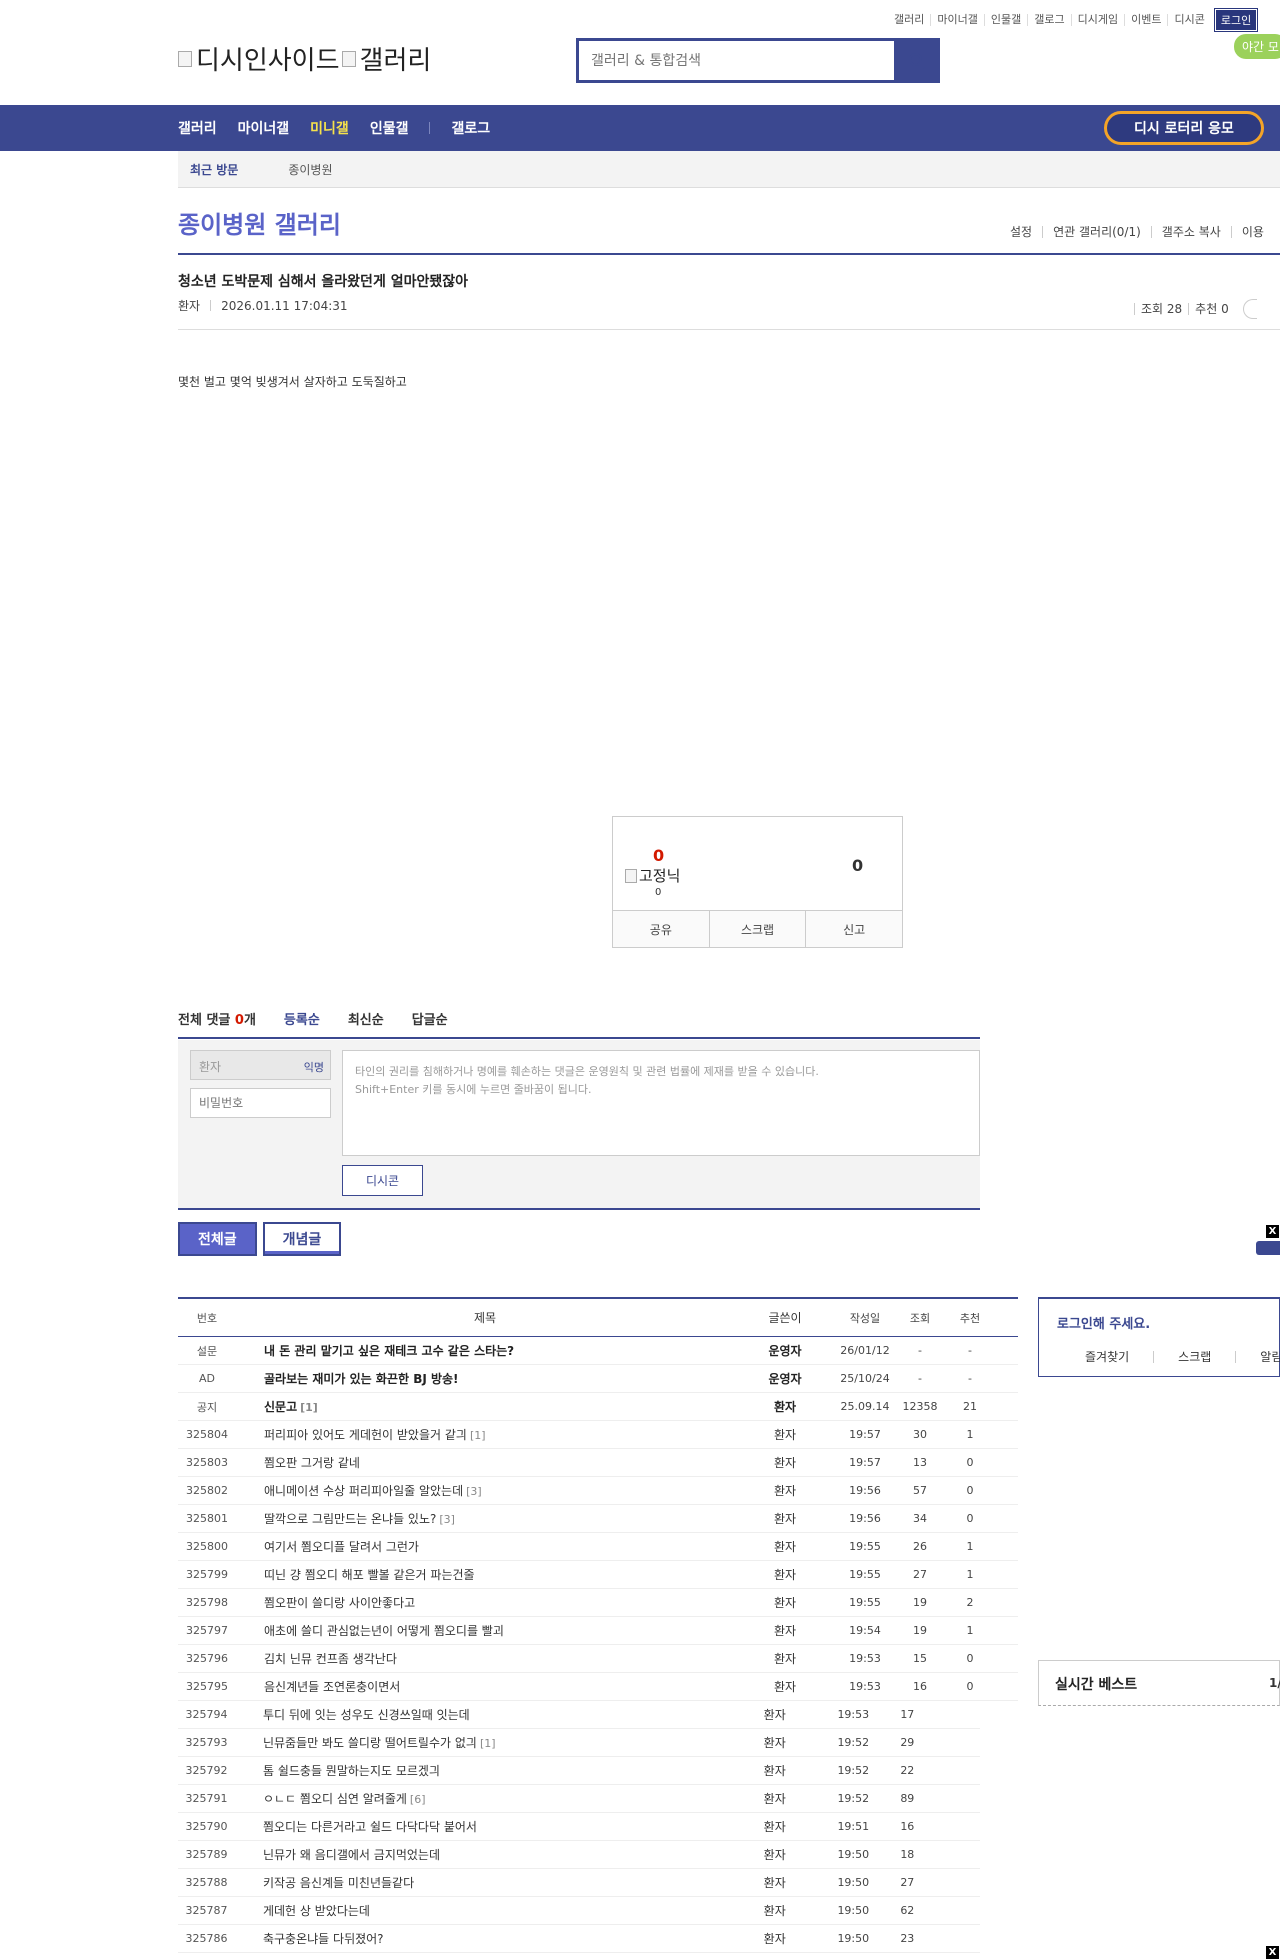 The width and height of the screenshot is (1280, 1960). Describe the element at coordinates (485, 1518) in the screenshot. I see `row-title: 딸깍으로 그림만드는 온냐들 있노? [3]` at that location.